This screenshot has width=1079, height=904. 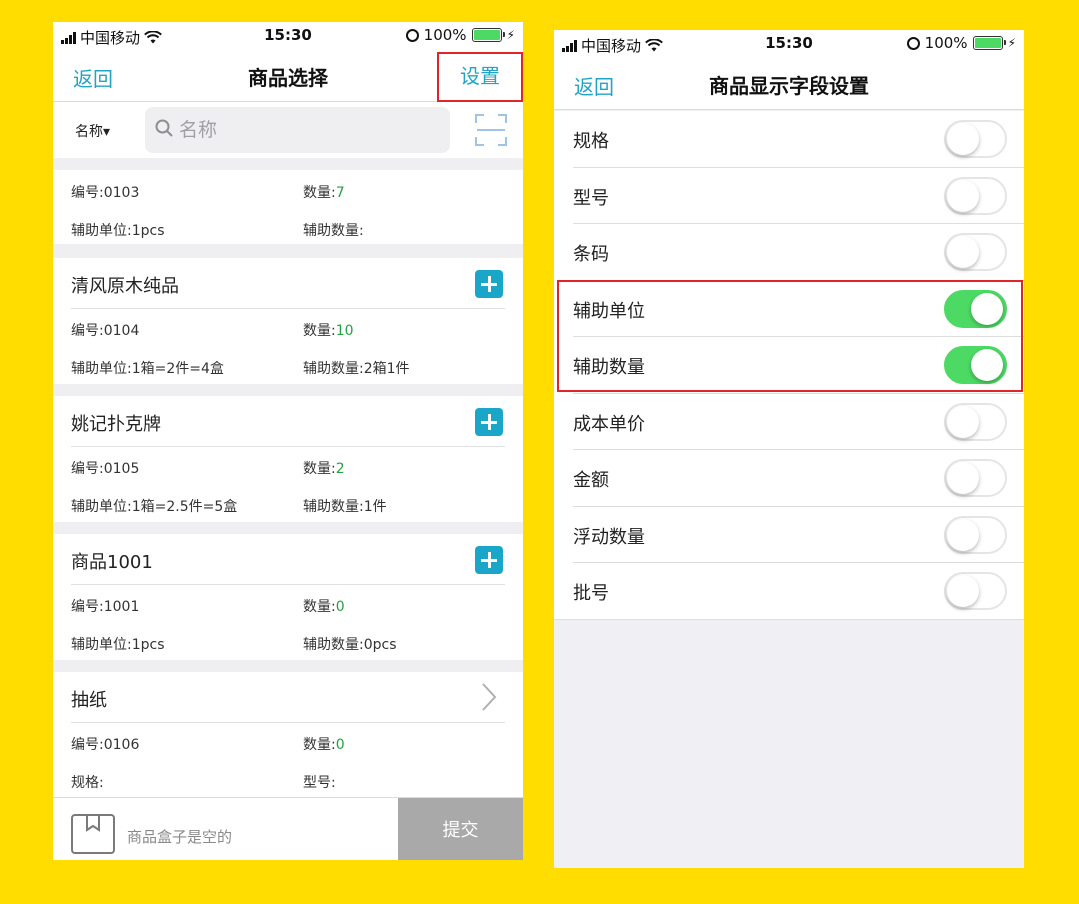 I want to click on aux-qty-value: 0pcs, so click(x=380, y=645).